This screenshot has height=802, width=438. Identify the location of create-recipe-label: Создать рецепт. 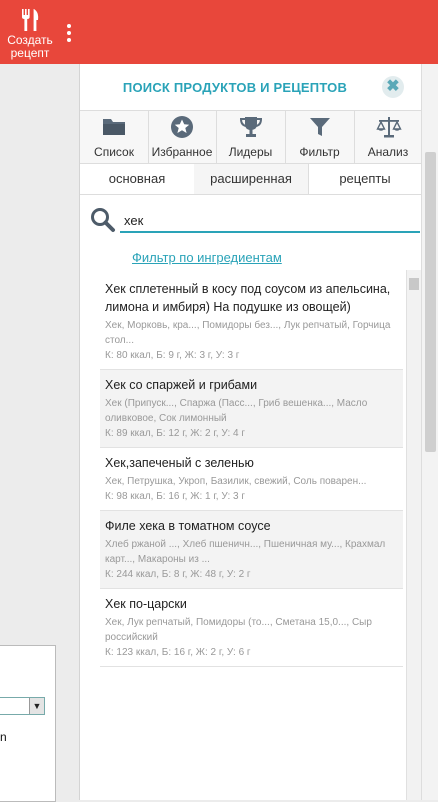
(30, 46).